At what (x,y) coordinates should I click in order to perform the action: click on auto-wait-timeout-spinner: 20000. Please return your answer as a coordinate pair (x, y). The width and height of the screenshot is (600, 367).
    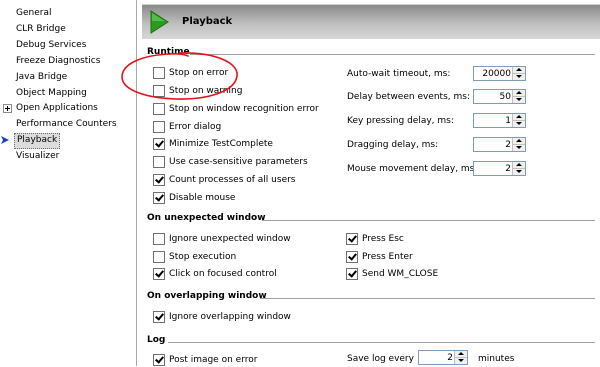
    Looking at the image, I should click on (499, 73).